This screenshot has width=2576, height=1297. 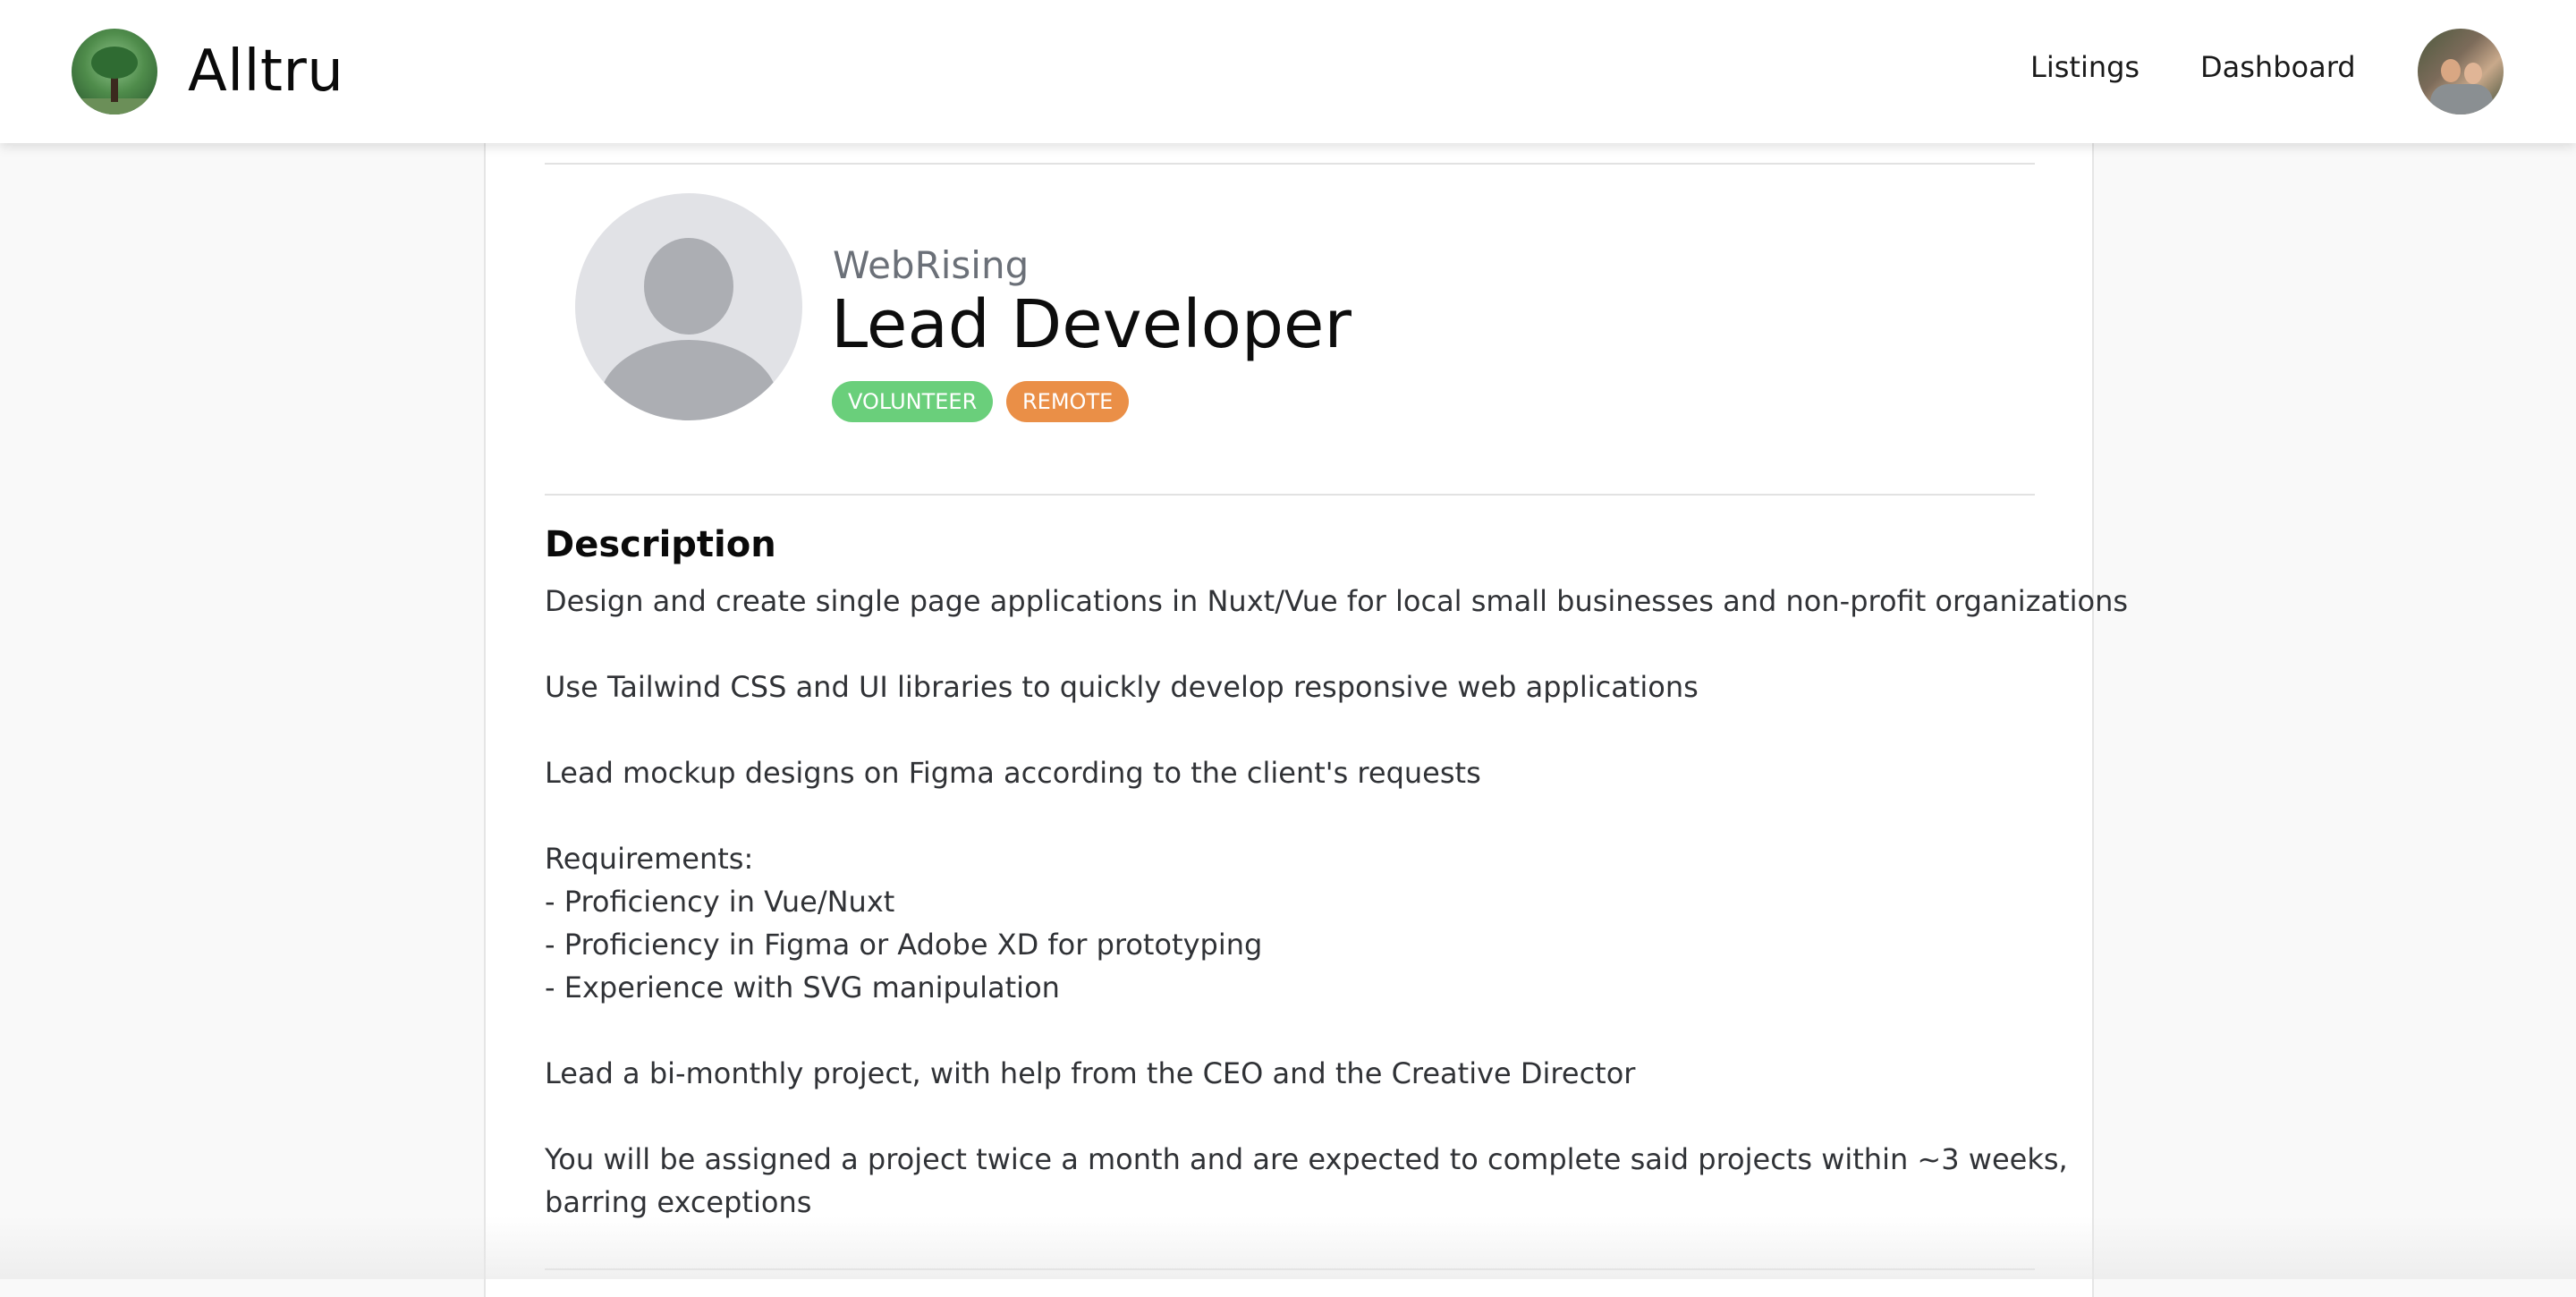 I want to click on organization-name: WebRising, so click(x=931, y=265).